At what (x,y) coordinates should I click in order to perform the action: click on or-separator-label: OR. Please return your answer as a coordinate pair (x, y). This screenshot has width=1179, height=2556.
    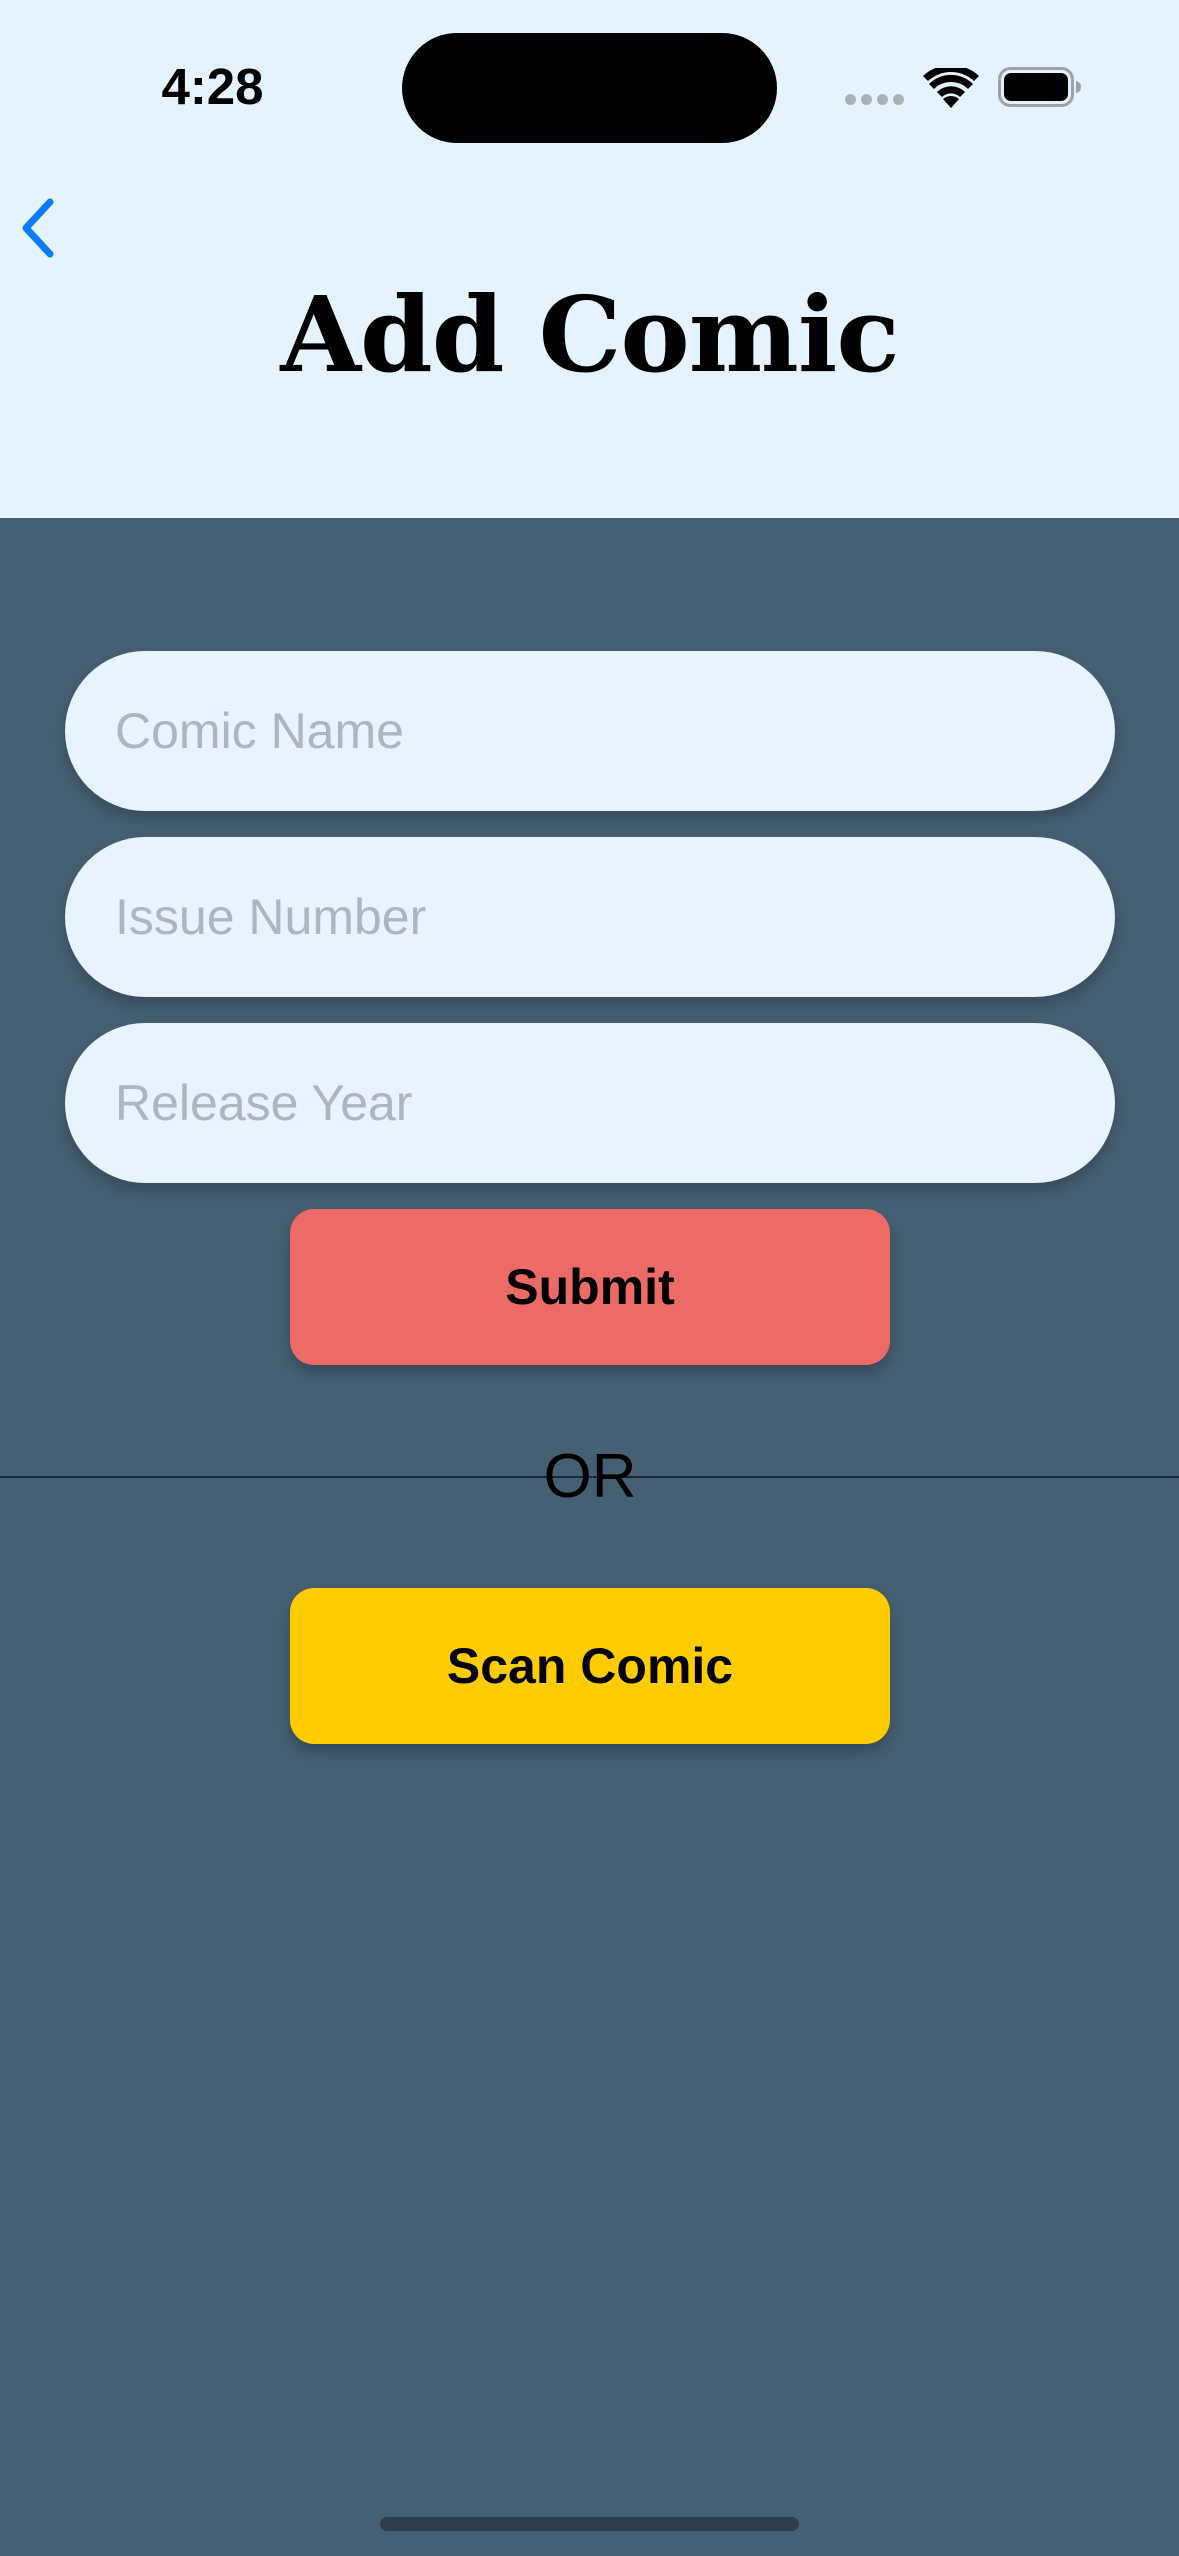
    Looking at the image, I should click on (590, 1476).